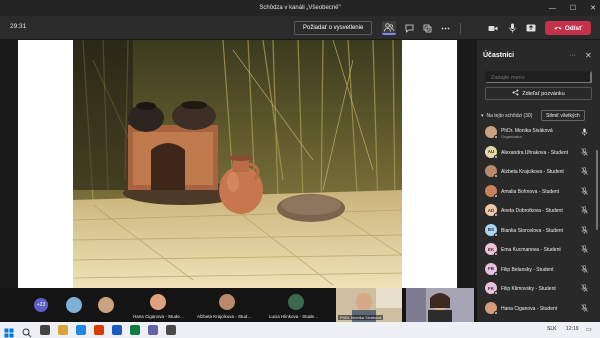 The image size is (600, 338). Describe the element at coordinates (427, 28) in the screenshot. I see `react-icon` at that location.